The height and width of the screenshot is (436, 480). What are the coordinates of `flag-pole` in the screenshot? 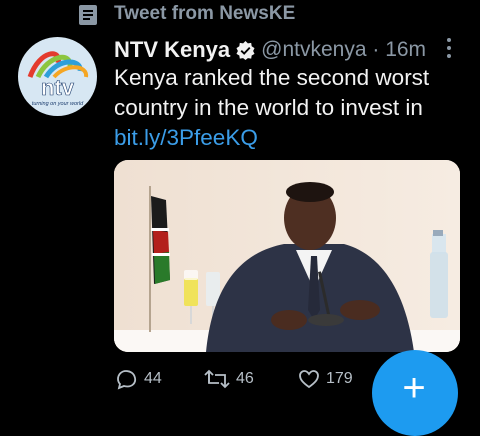 It's located at (150, 259).